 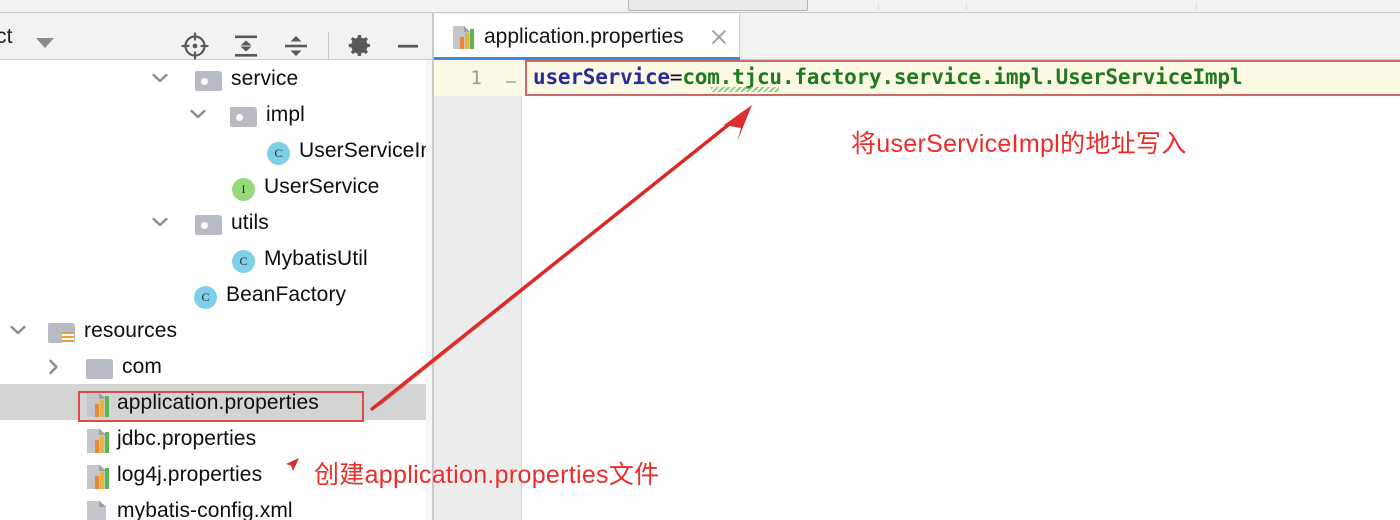 I want to click on tree-row-impl: impl, so click(x=216, y=114).